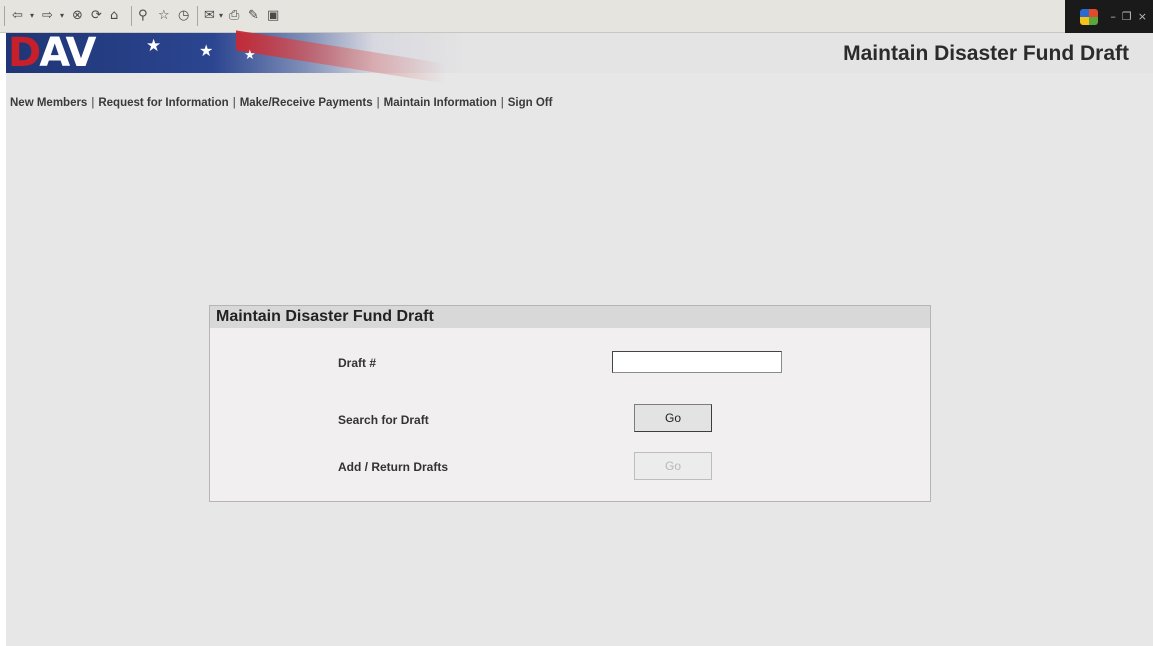  I want to click on panel-title: Maintain Disaster Fund Draft, so click(570, 317).